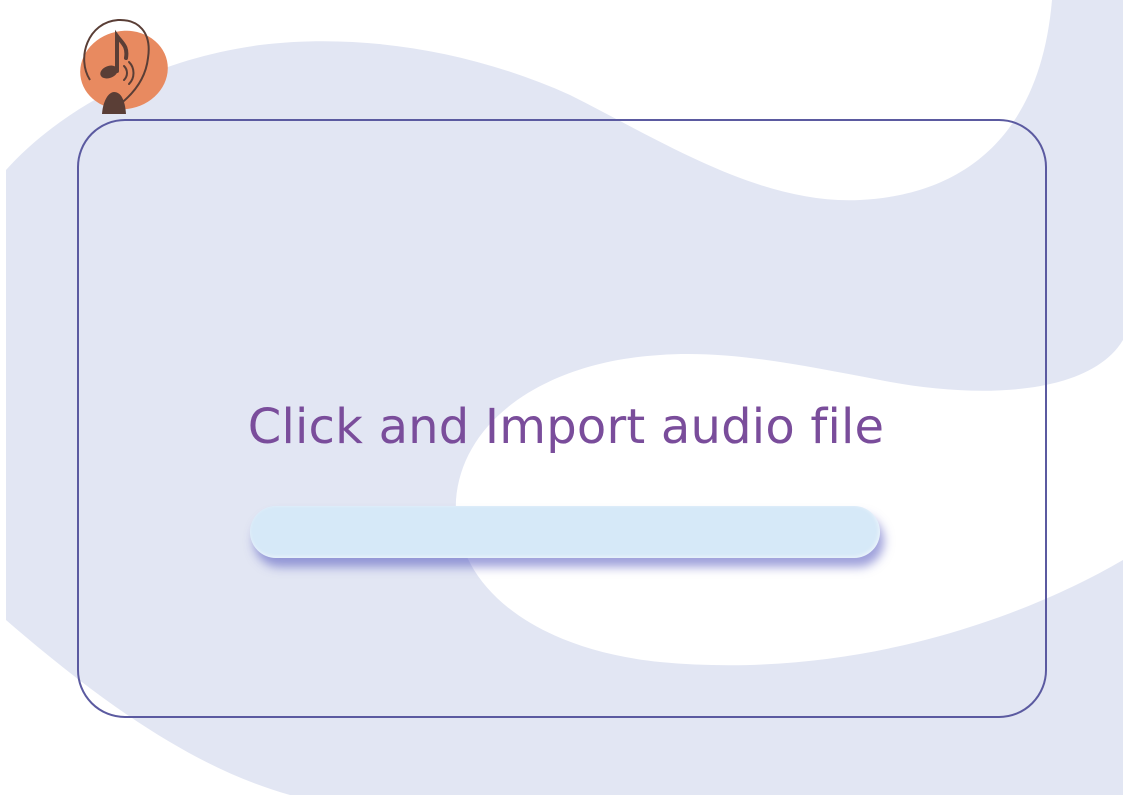  I want to click on music-note-headphones-icon, so click(124, 66).